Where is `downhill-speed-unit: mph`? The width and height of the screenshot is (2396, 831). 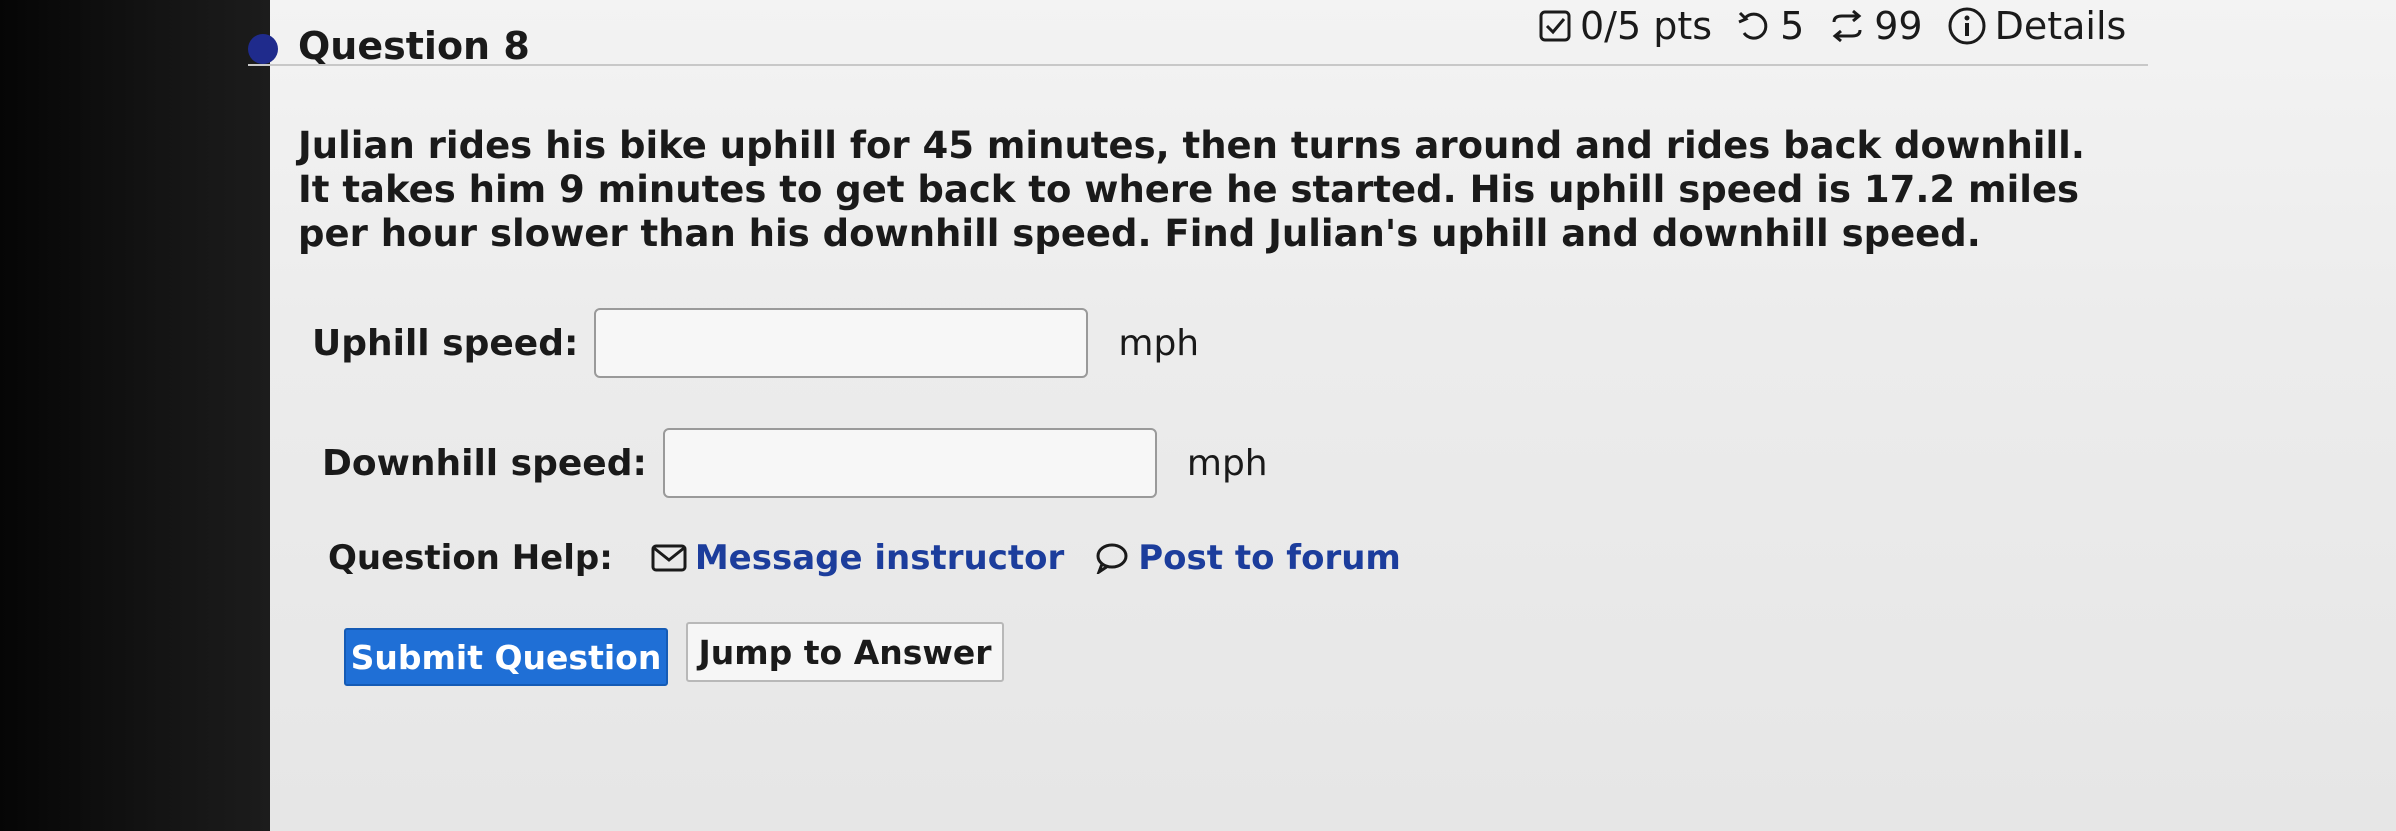
downhill-speed-unit: mph is located at coordinates (1227, 463).